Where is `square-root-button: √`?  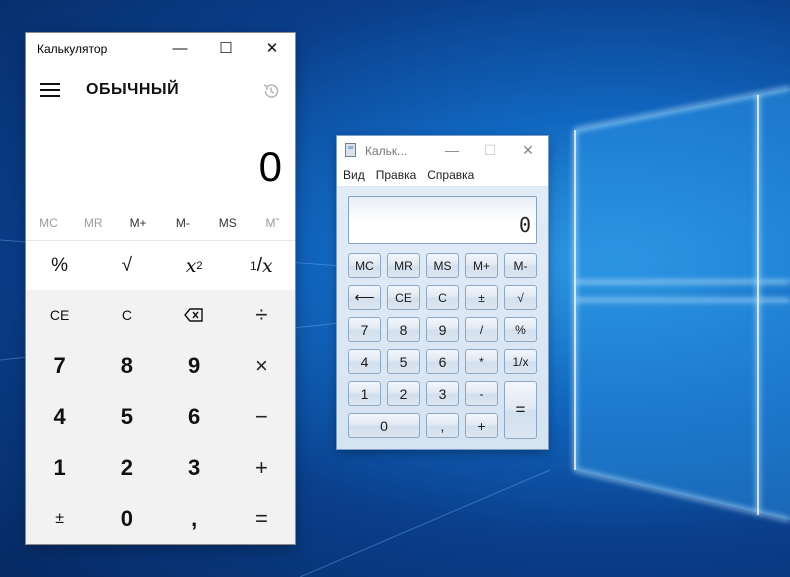
square-root-button: √ is located at coordinates (126, 266).